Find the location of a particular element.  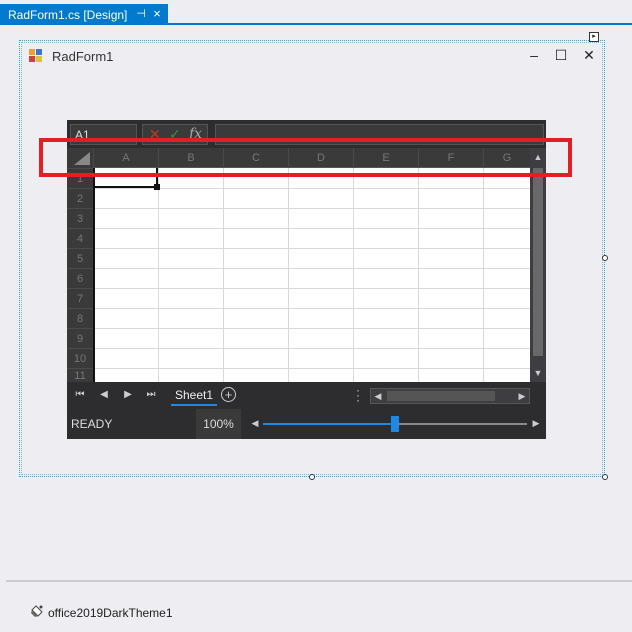

resize-handle-bottom is located at coordinates (312, 477).